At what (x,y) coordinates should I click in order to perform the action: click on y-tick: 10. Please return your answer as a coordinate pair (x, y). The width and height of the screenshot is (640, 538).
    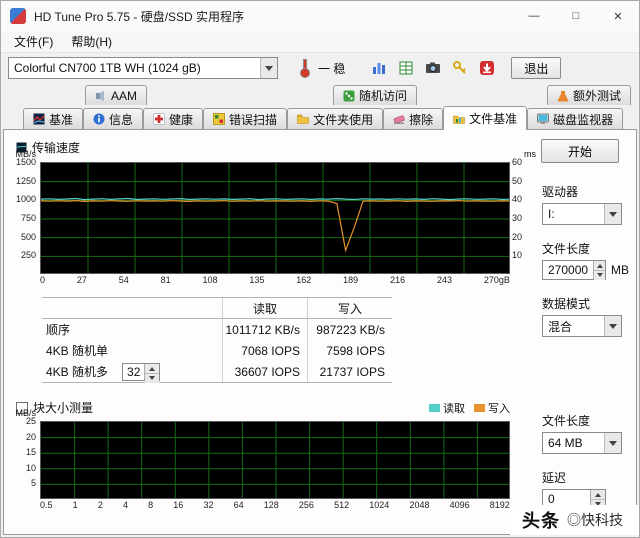
    Looking at the image, I should click on (30, 468).